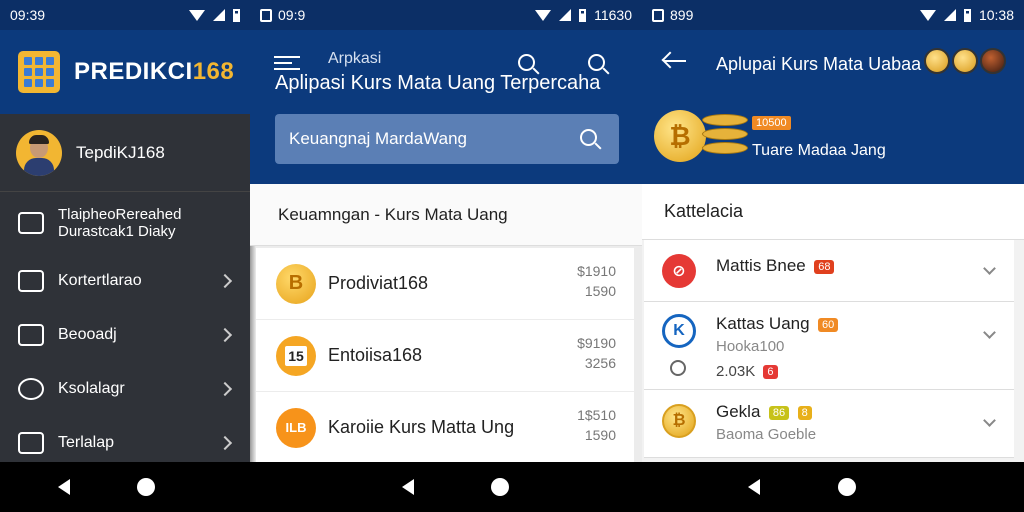 This screenshot has width=1024, height=512. What do you see at coordinates (31, 443) in the screenshot?
I see `mail-icon` at bounding box center [31, 443].